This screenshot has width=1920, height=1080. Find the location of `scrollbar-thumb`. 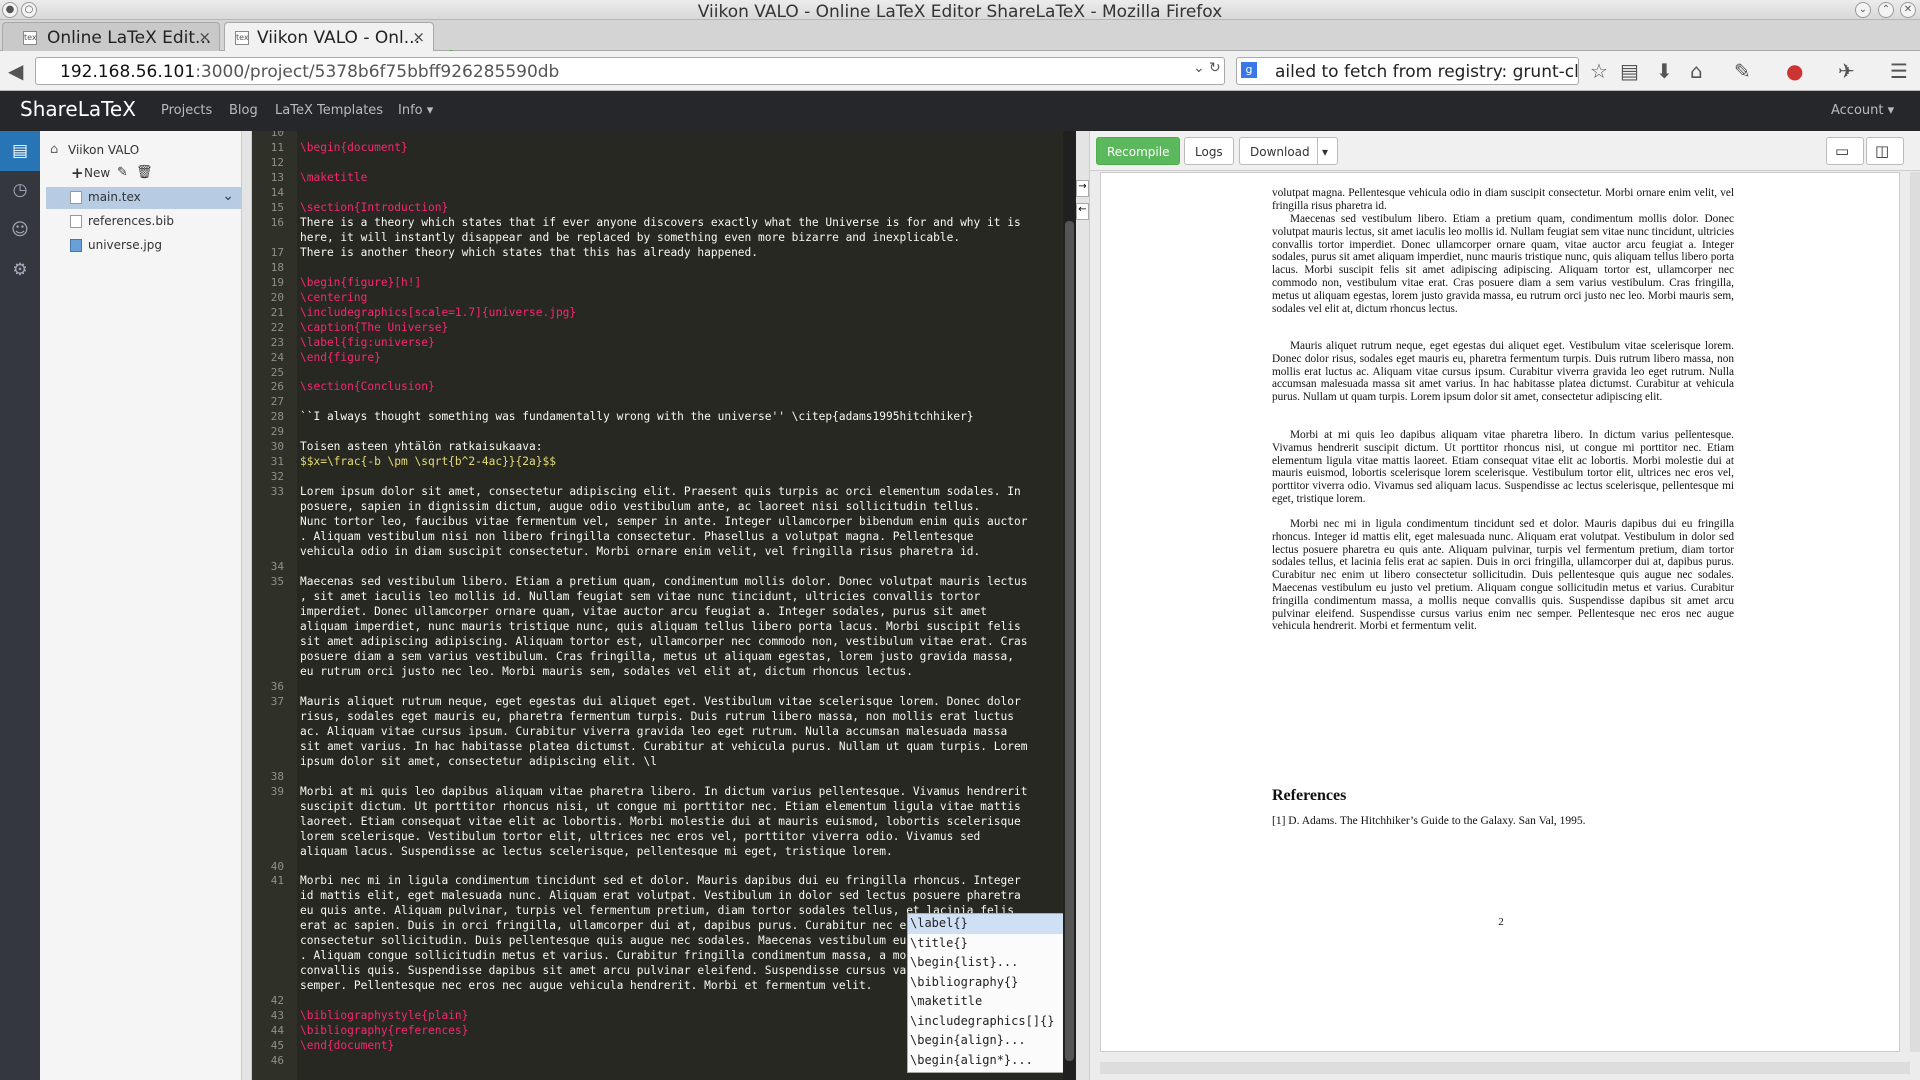

scrollbar-thumb is located at coordinates (1069, 641).